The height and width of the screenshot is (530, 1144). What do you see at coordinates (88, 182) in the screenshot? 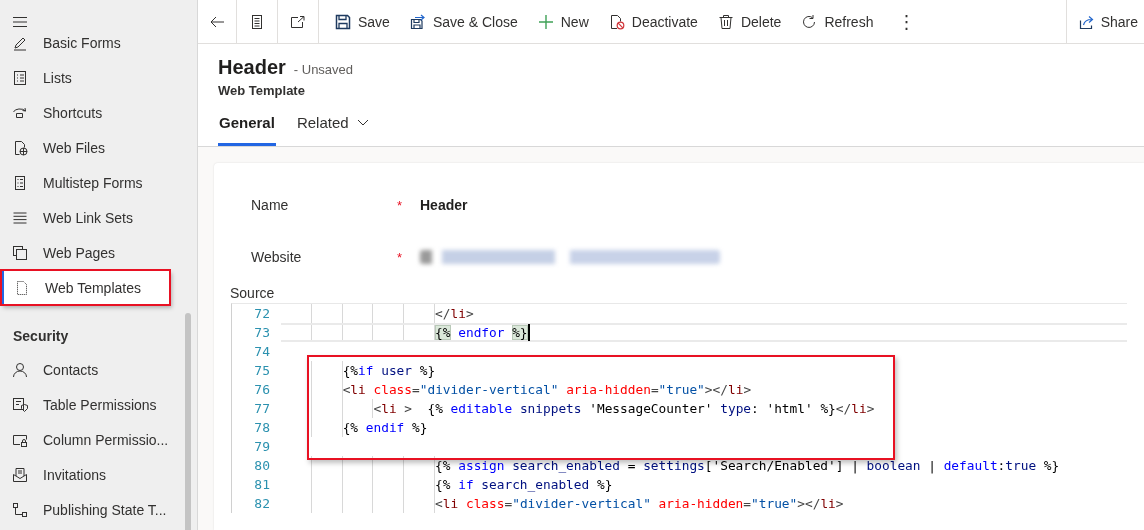
I see `sidebar-item: Multistep Forms` at bounding box center [88, 182].